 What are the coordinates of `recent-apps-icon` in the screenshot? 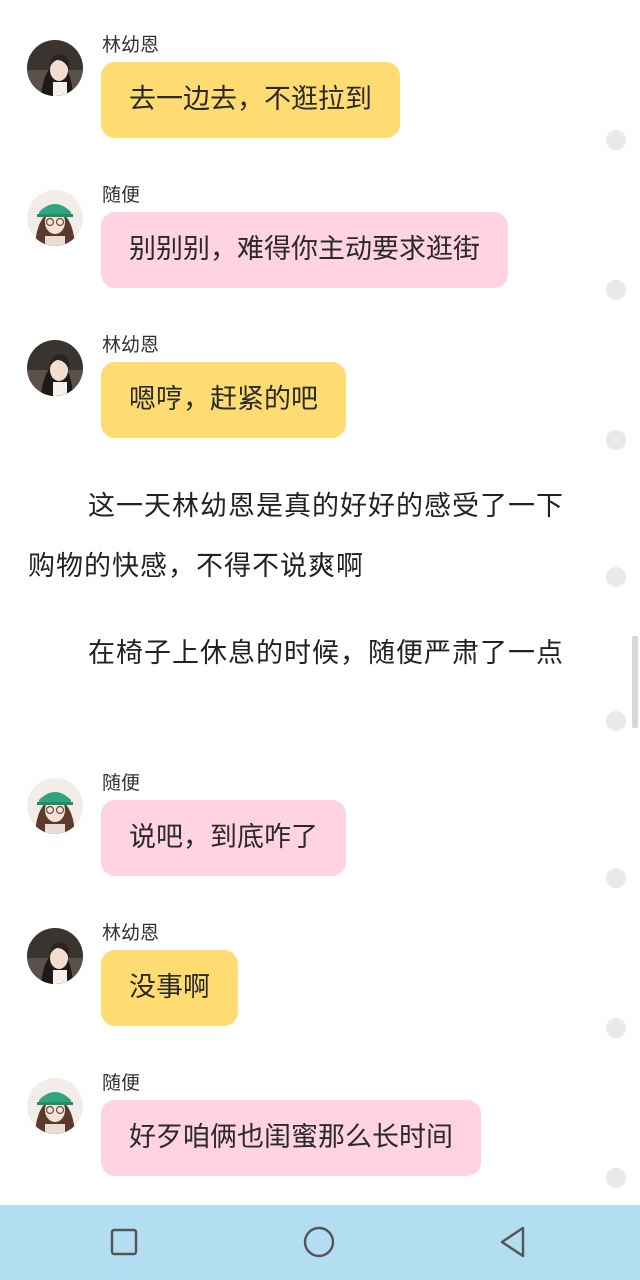 It's located at (124, 1242).